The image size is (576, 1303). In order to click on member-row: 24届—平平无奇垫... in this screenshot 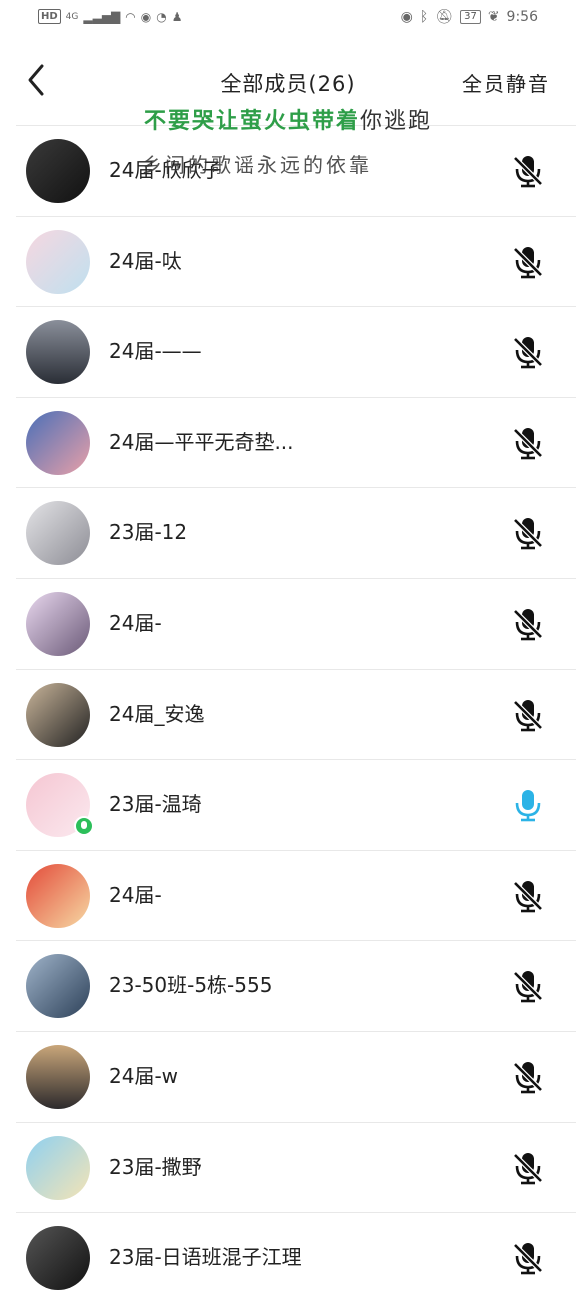, I will do `click(296, 442)`.